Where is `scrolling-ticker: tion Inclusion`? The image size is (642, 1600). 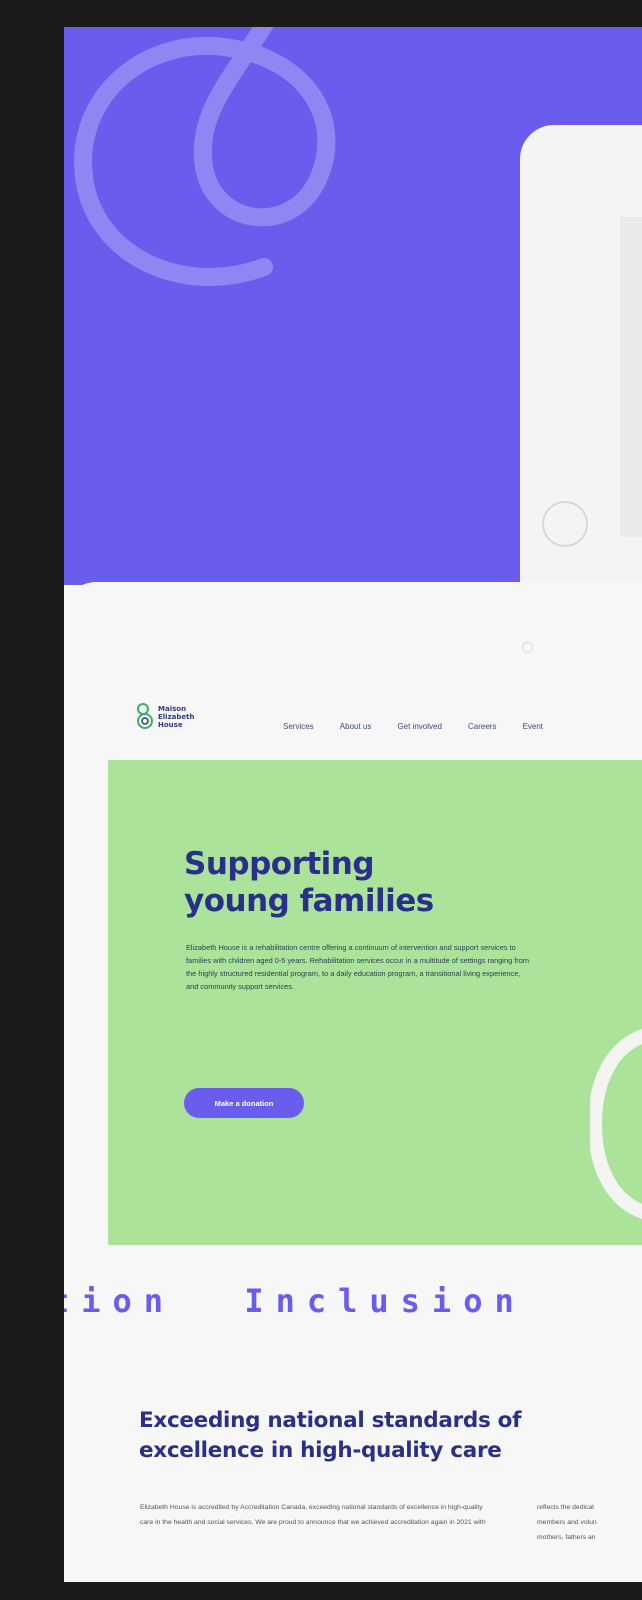
scrolling-ticker: tion Inclusion is located at coordinates (314, 1301).